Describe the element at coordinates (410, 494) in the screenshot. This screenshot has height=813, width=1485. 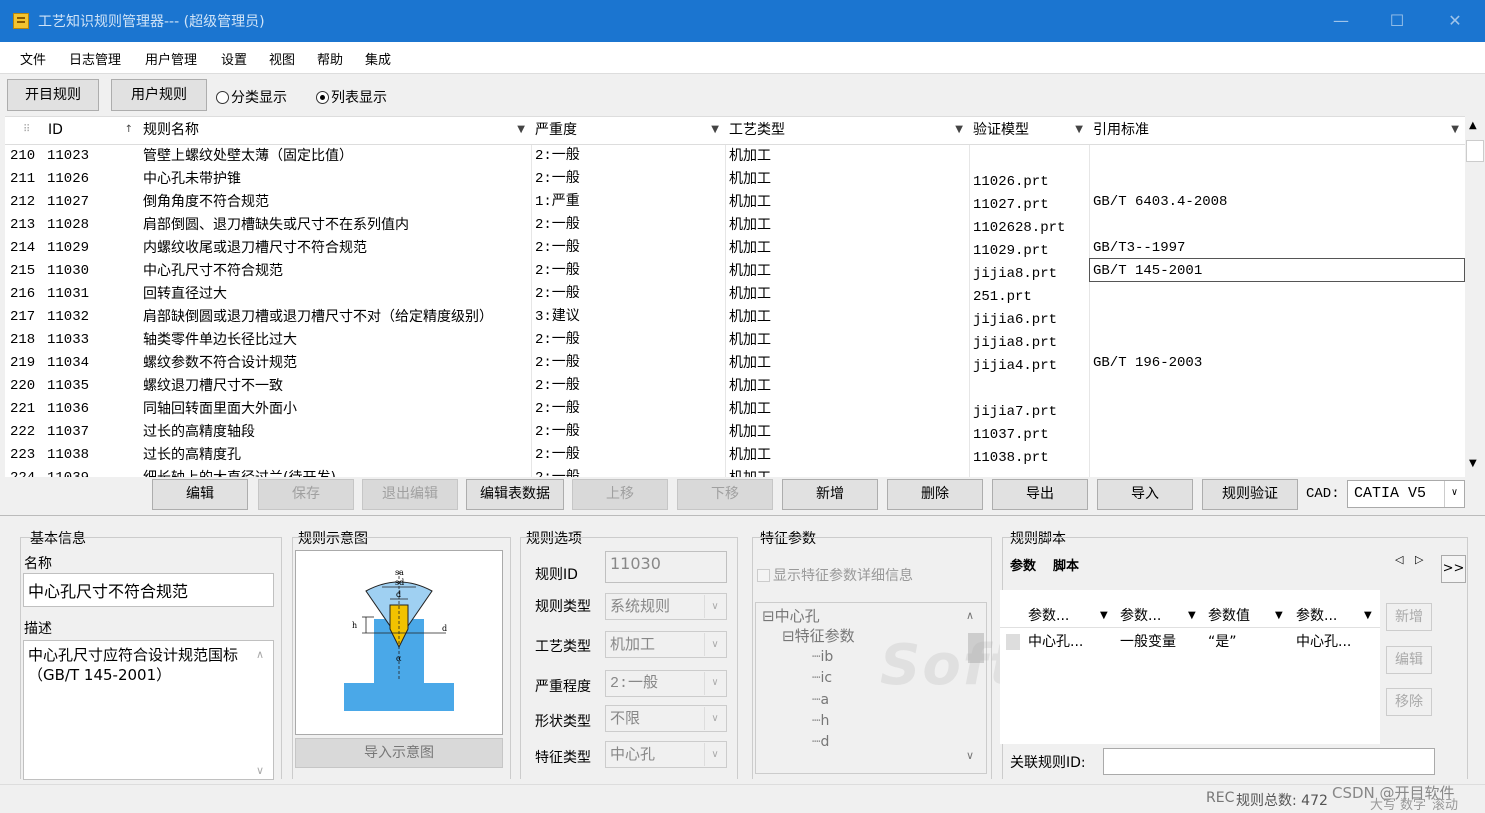
I see `exit-edit-button: 退出编辑` at that location.